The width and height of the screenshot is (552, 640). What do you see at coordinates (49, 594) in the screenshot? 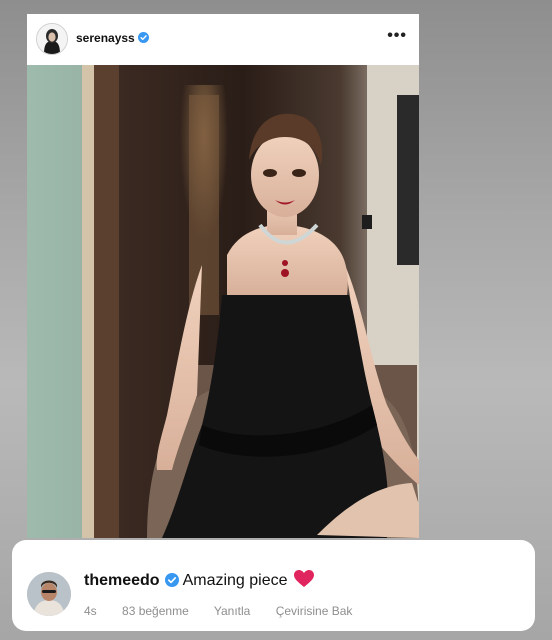
I see `reply-author-avatar` at bounding box center [49, 594].